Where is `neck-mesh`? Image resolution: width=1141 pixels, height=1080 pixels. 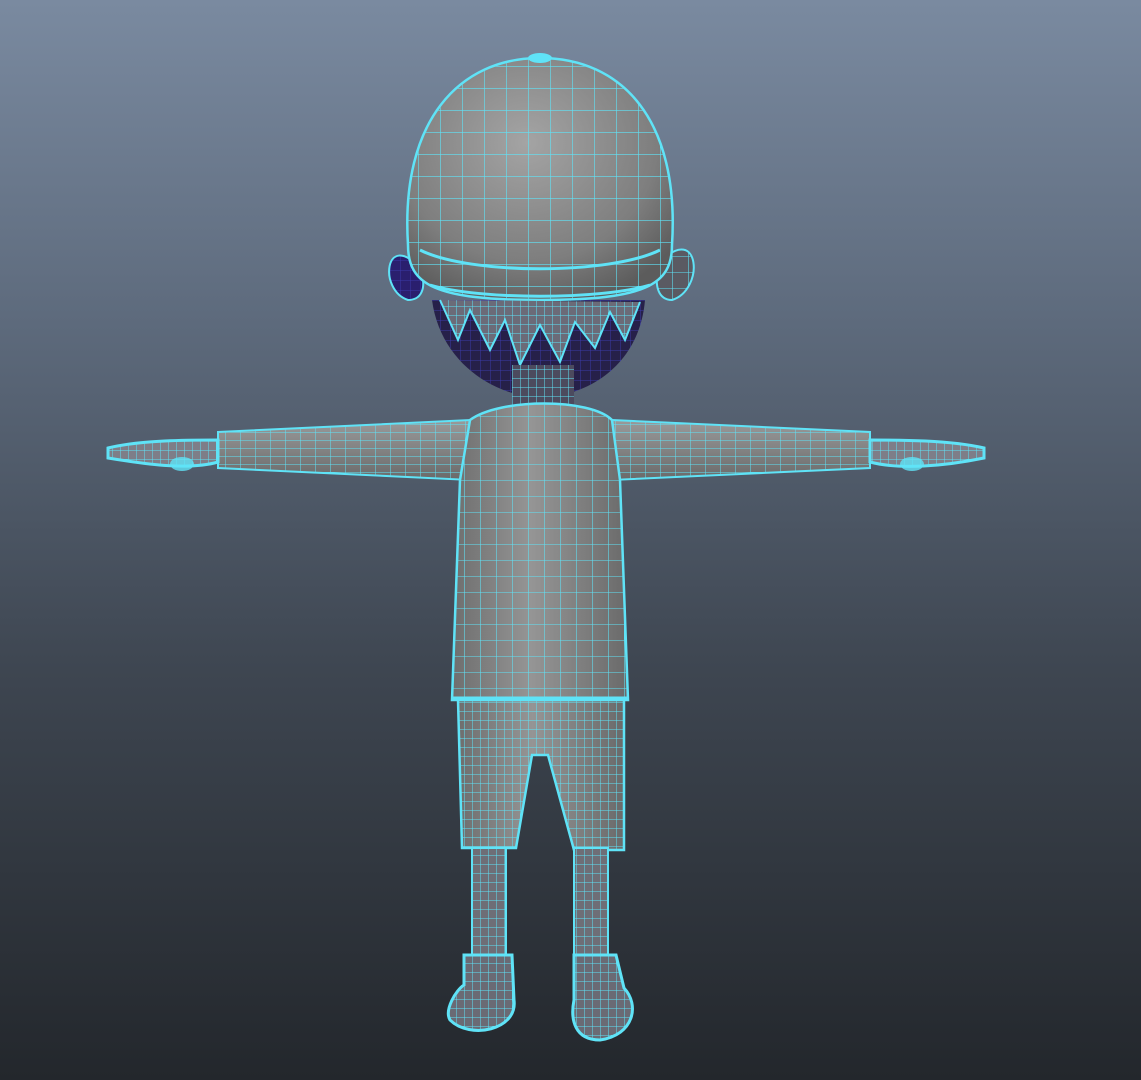 neck-mesh is located at coordinates (543, 385).